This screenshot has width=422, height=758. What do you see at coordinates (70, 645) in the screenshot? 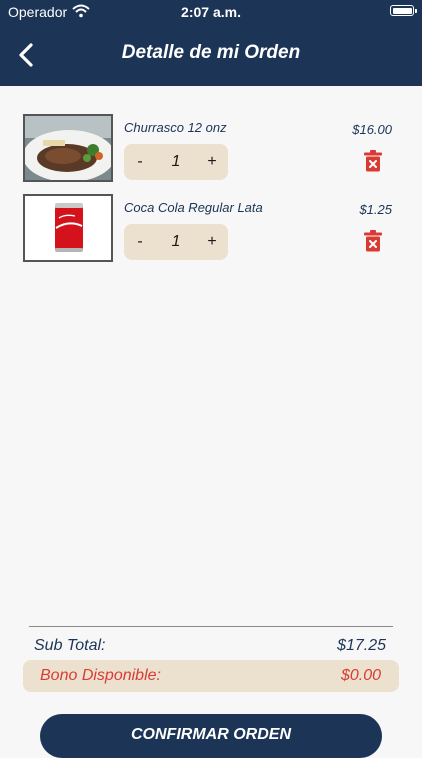
I see `subtotal-label: Sub Total:` at bounding box center [70, 645].